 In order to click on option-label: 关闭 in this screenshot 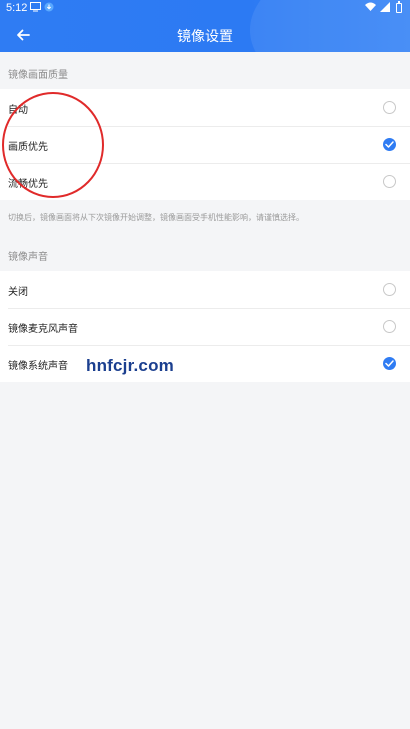, I will do `click(18, 292)`.